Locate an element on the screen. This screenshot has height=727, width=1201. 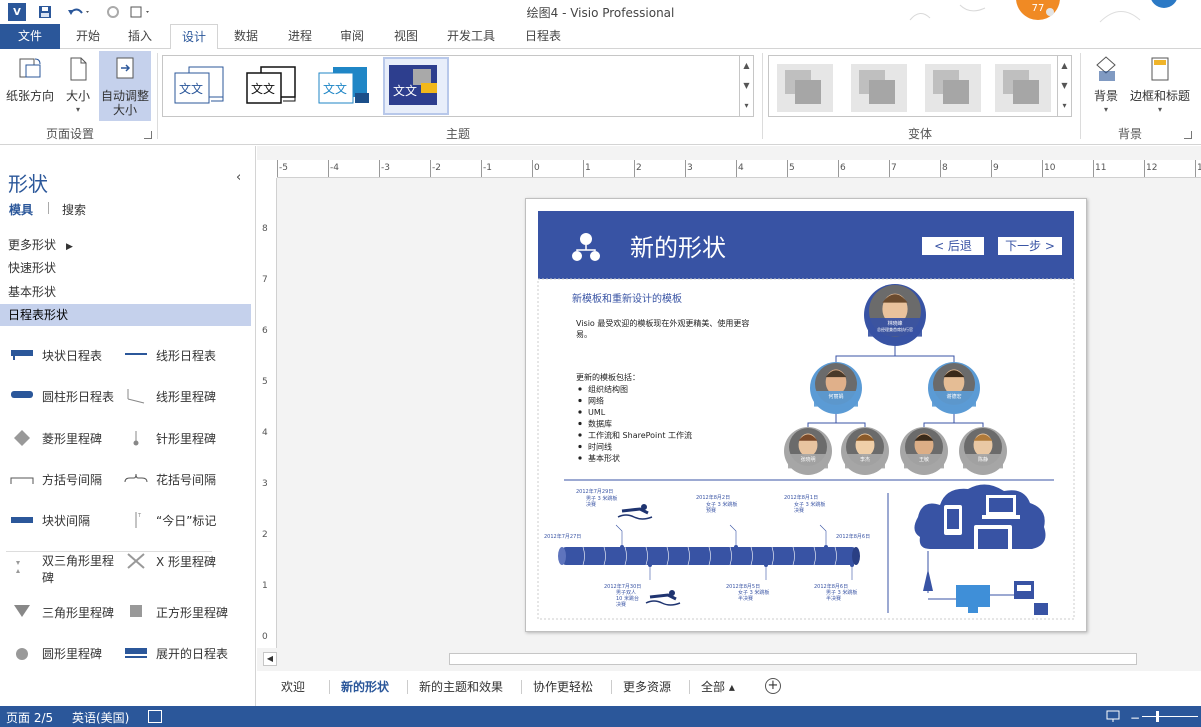
antenna-icon is located at coordinates (928, 580).